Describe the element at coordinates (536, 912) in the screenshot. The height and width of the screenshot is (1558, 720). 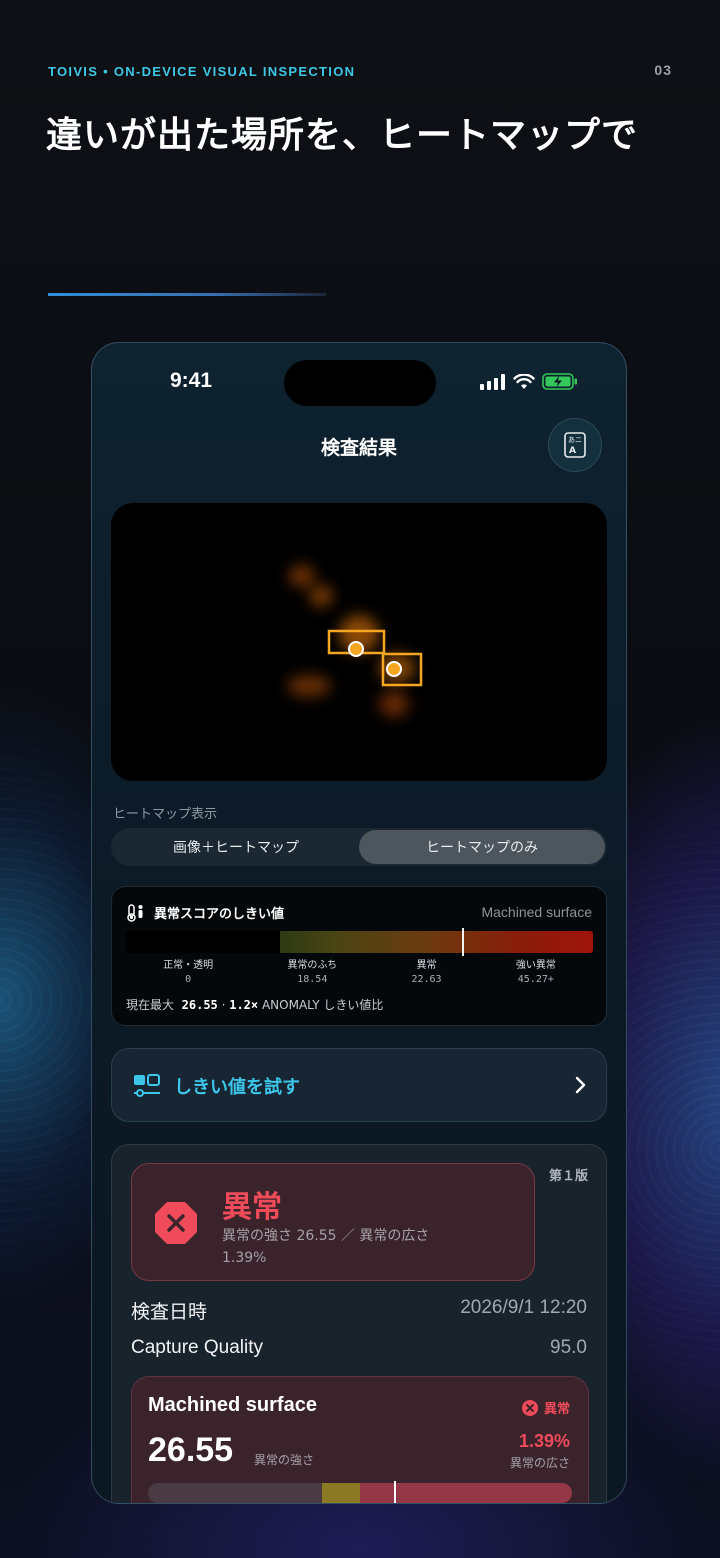
I see `threshold-surface: Machined surface` at that location.